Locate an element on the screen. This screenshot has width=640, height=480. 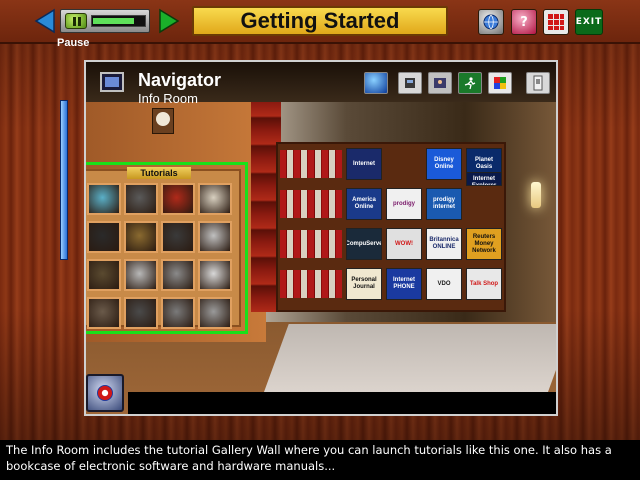
product-tile: WOW! is located at coordinates (404, 244).